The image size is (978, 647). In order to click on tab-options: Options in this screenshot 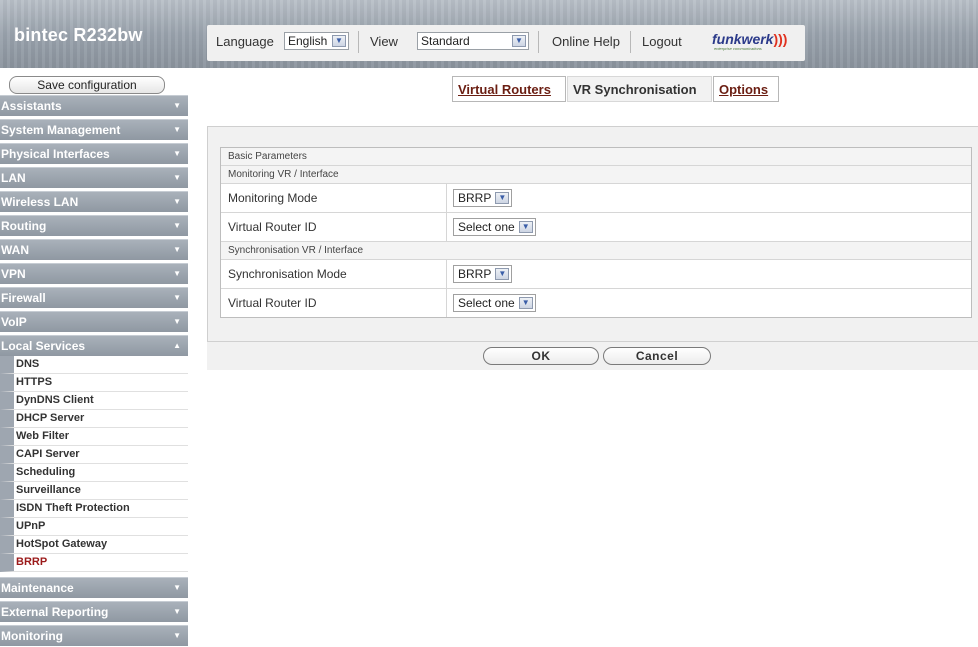, I will do `click(746, 89)`.